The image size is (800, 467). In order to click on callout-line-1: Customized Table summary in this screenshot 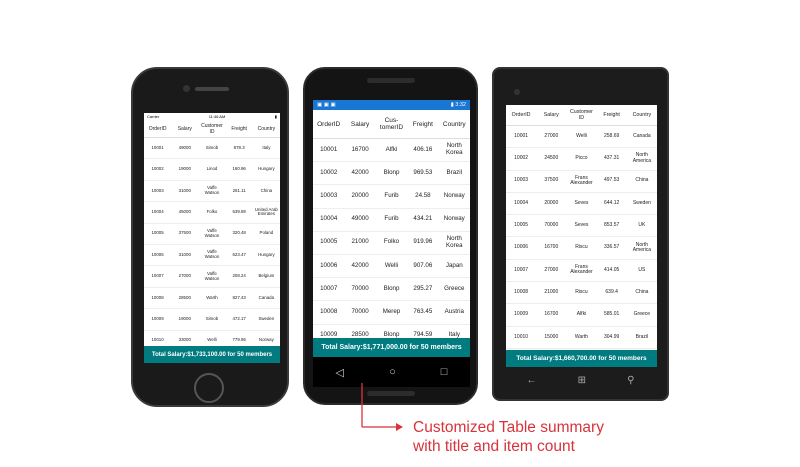, I will do `click(508, 427)`.